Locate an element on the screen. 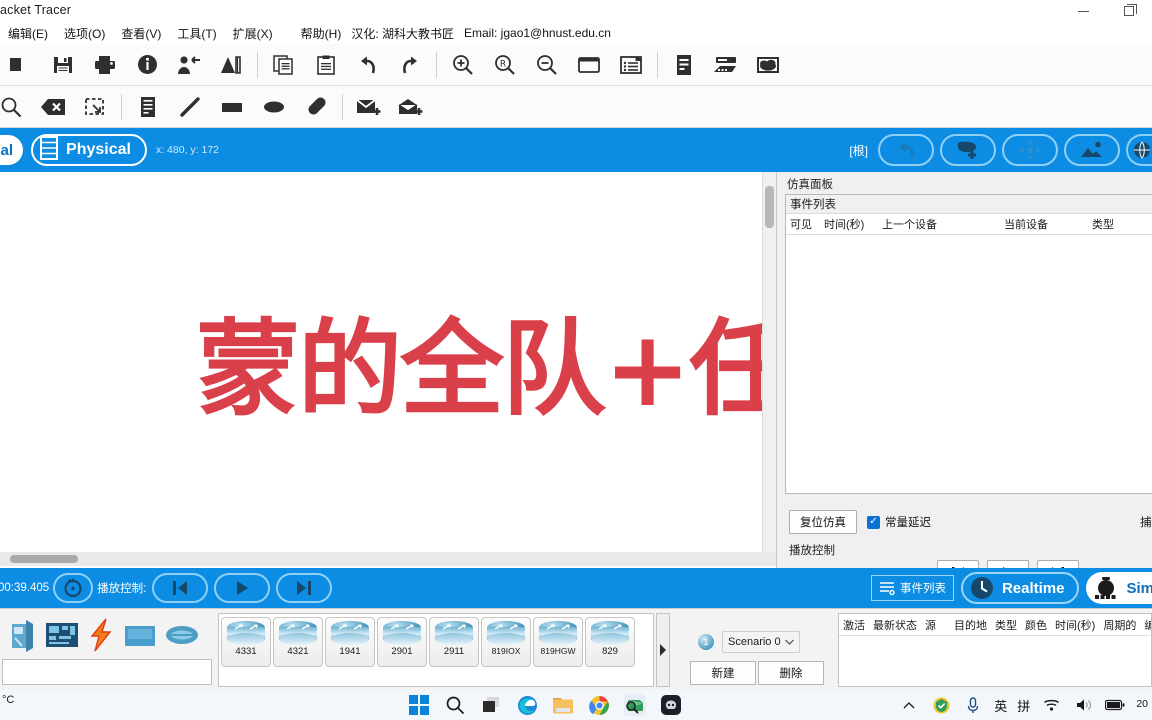 Image resolution: width=1152 pixels, height=720 pixels. custom-devices-icon is located at coordinates (631, 65).